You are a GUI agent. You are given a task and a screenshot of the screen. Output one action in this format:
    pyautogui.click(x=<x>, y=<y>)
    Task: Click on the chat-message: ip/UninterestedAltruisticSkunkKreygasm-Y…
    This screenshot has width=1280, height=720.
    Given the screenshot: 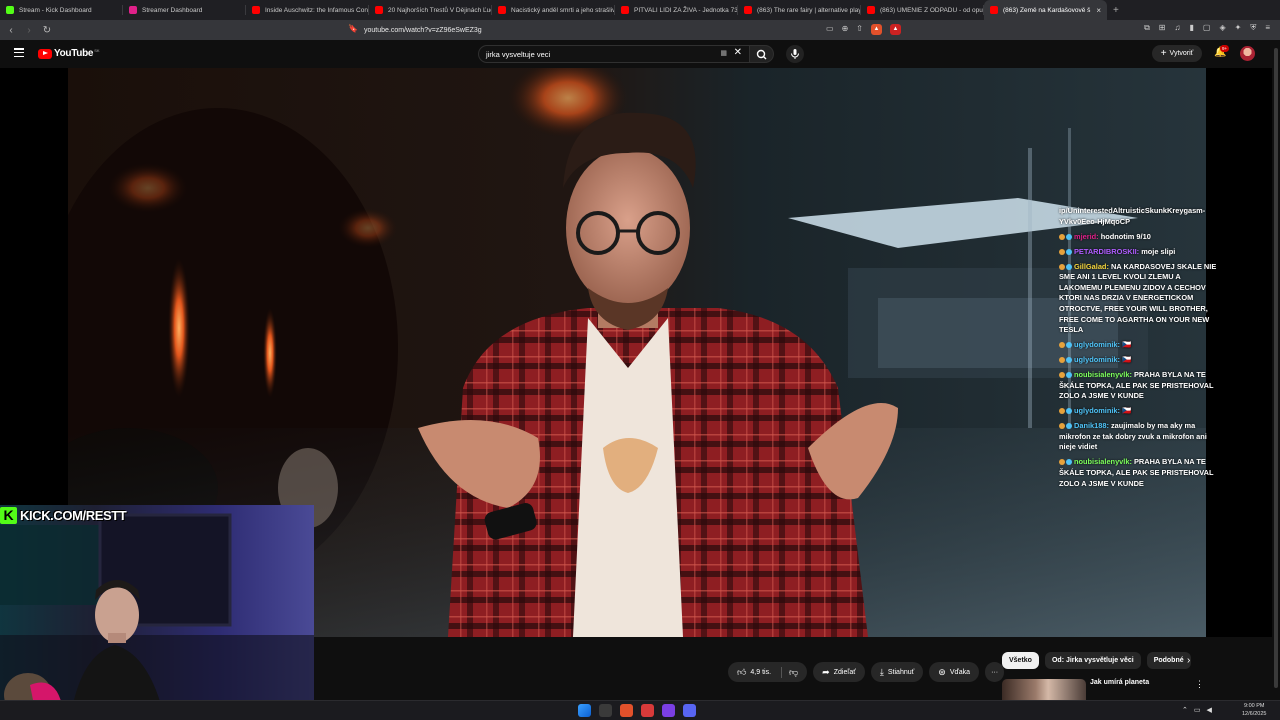 What is the action you would take?
    pyautogui.click(x=1141, y=216)
    